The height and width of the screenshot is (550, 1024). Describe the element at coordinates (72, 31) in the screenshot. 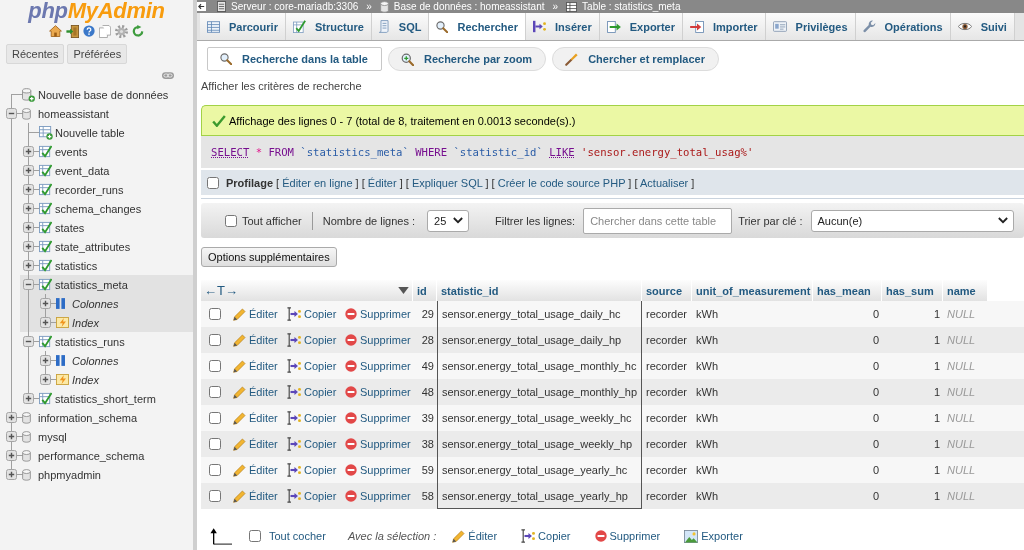

I see `exit-door-icon` at that location.